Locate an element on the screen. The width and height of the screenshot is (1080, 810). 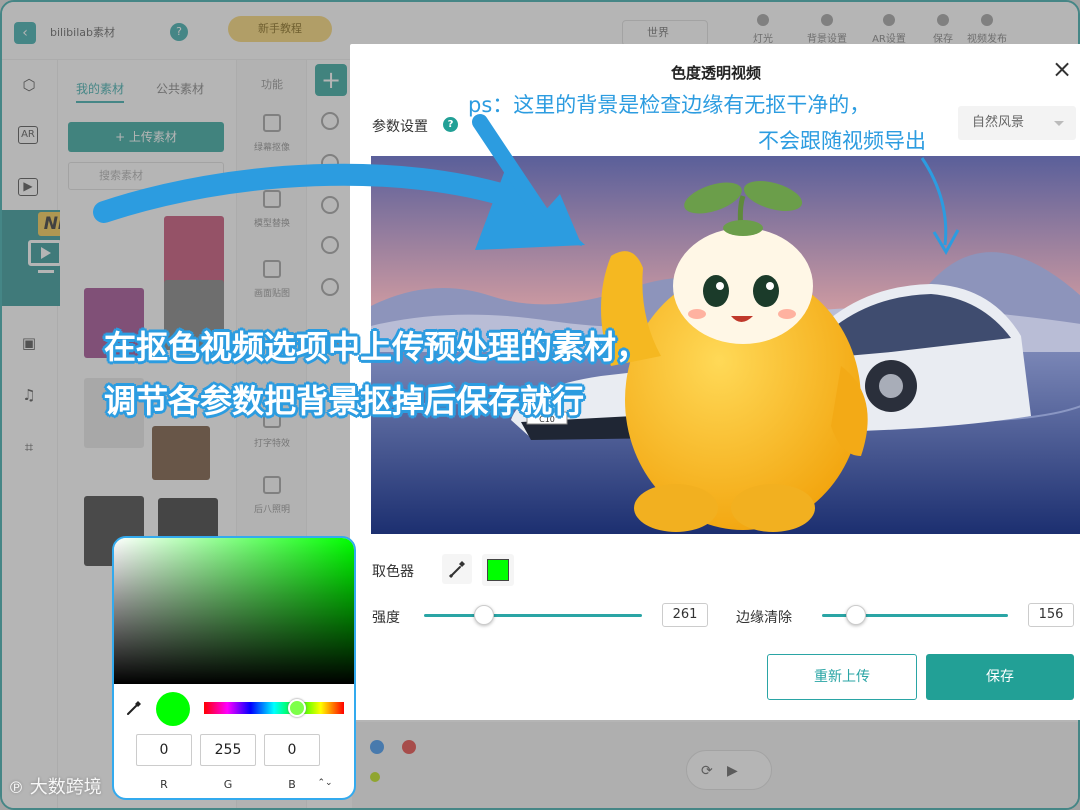
watermark: ℗ 大数跨境 is located at coordinates (55, 787).